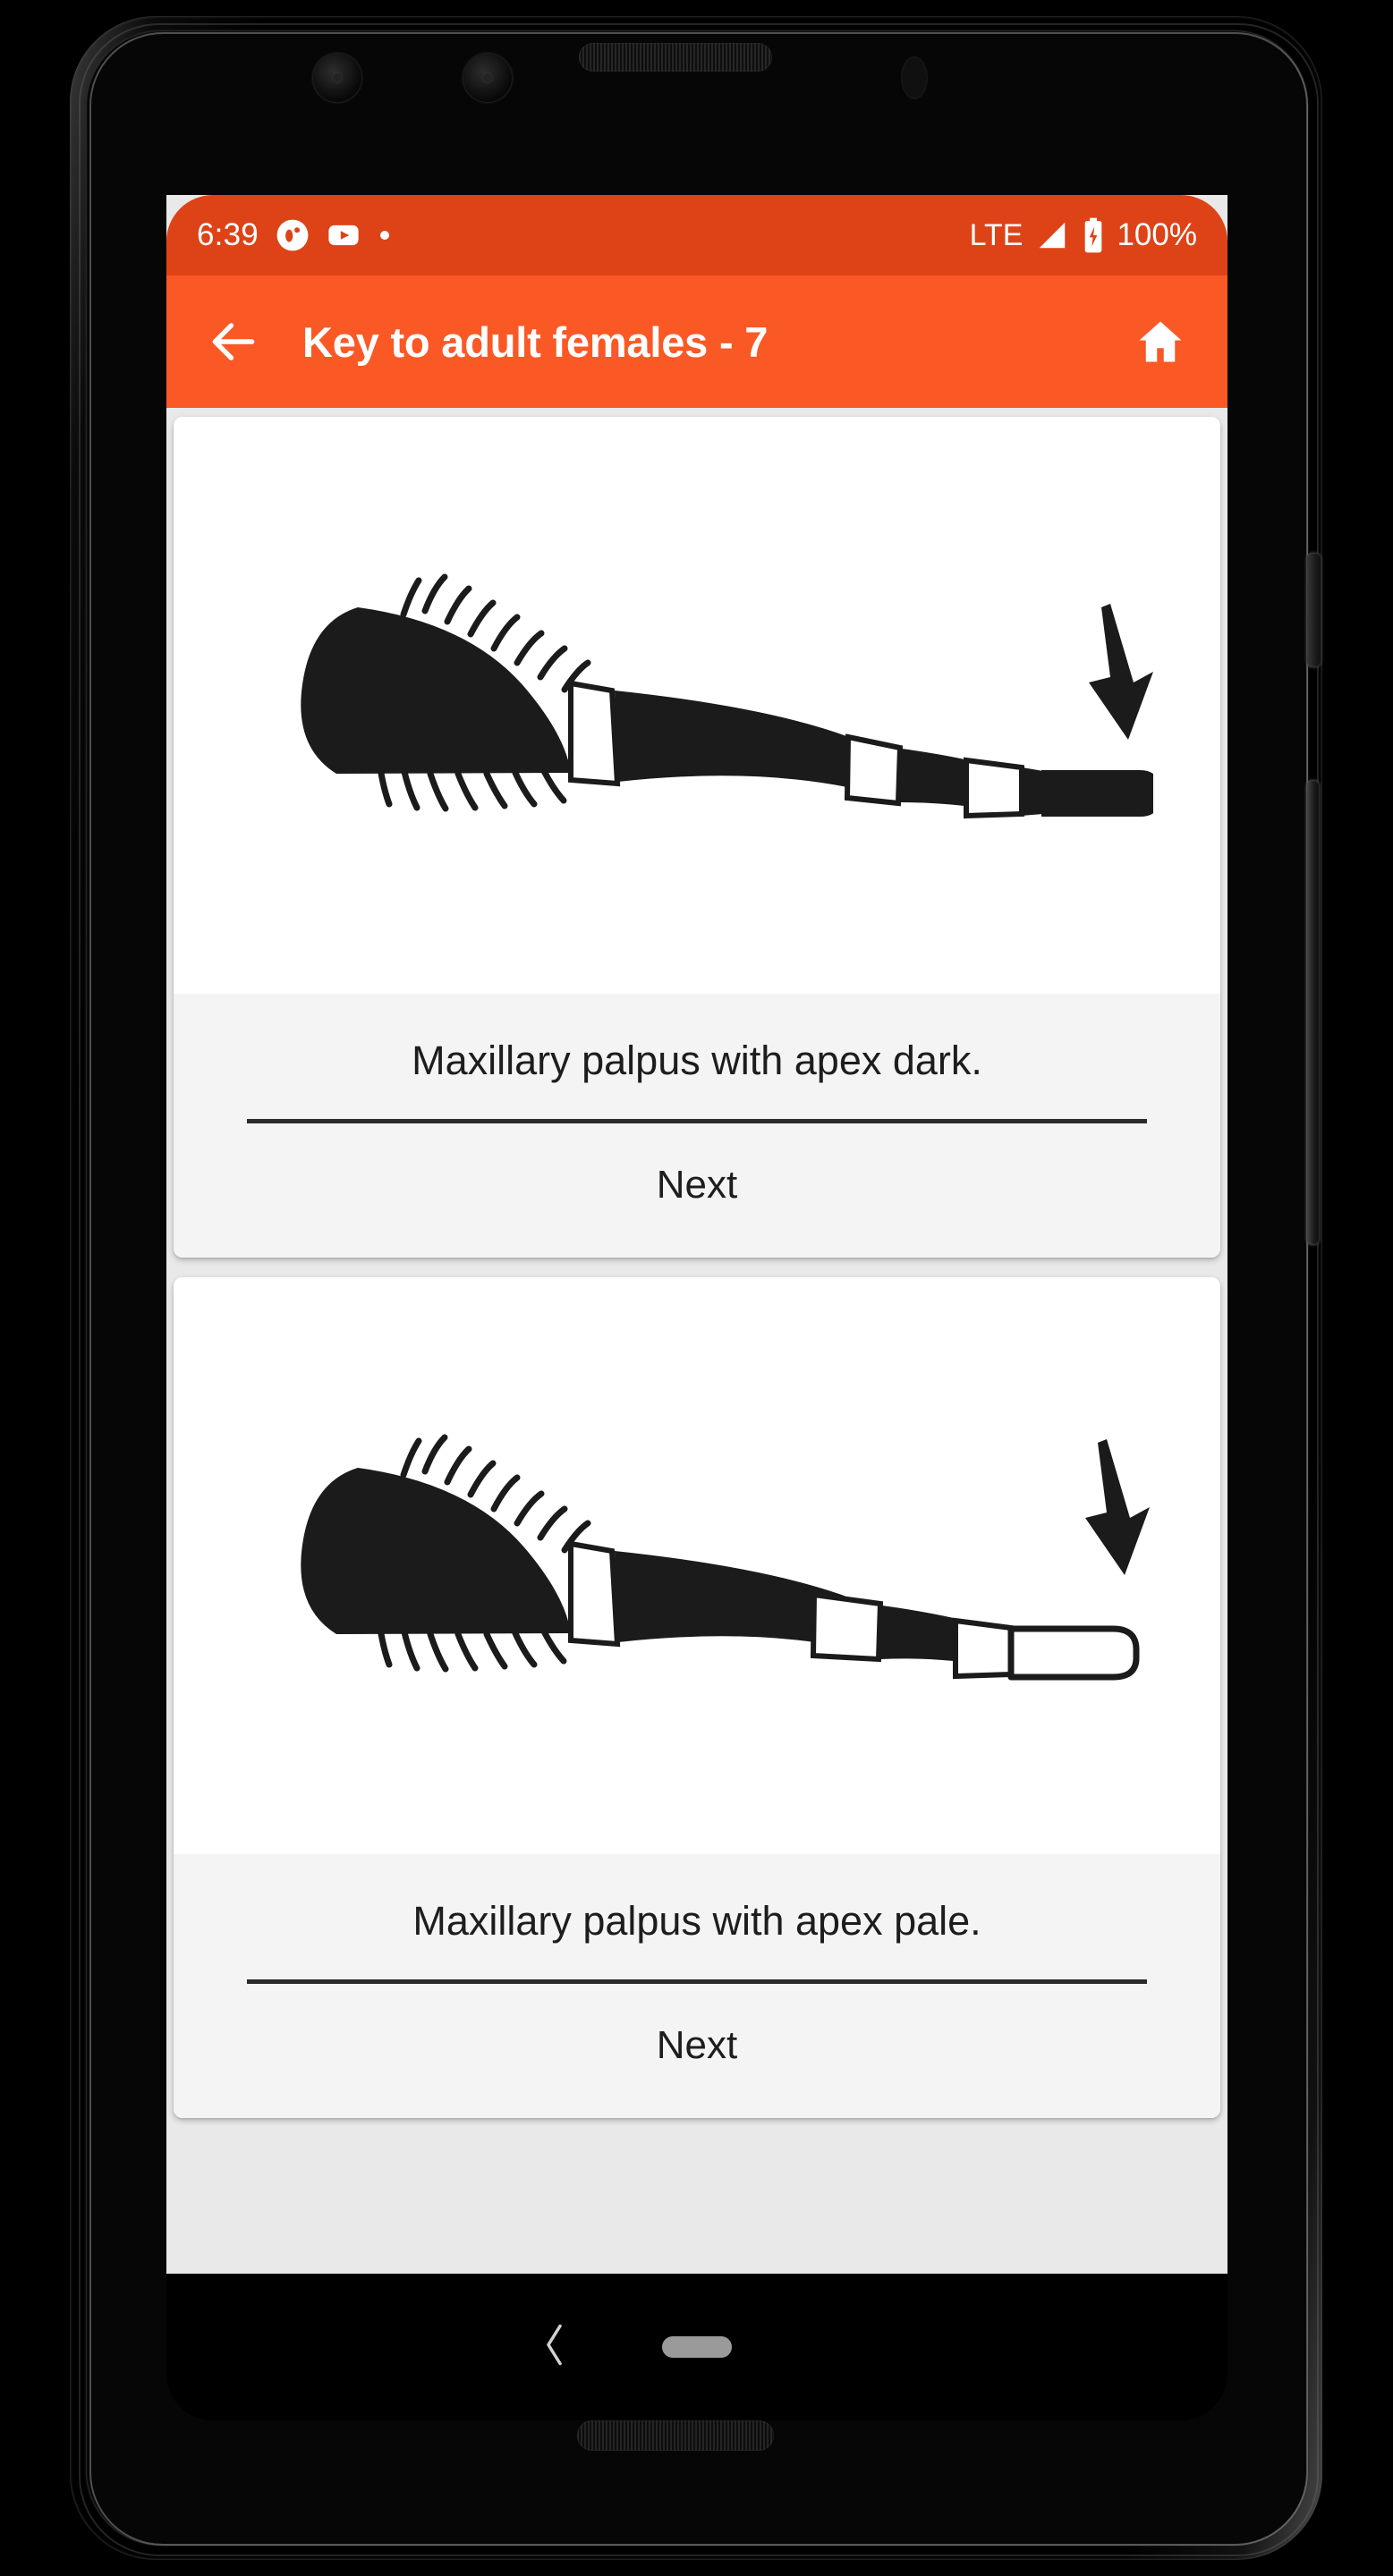 The width and height of the screenshot is (1393, 2576). I want to click on volume-rocker-button, so click(1313, 1012).